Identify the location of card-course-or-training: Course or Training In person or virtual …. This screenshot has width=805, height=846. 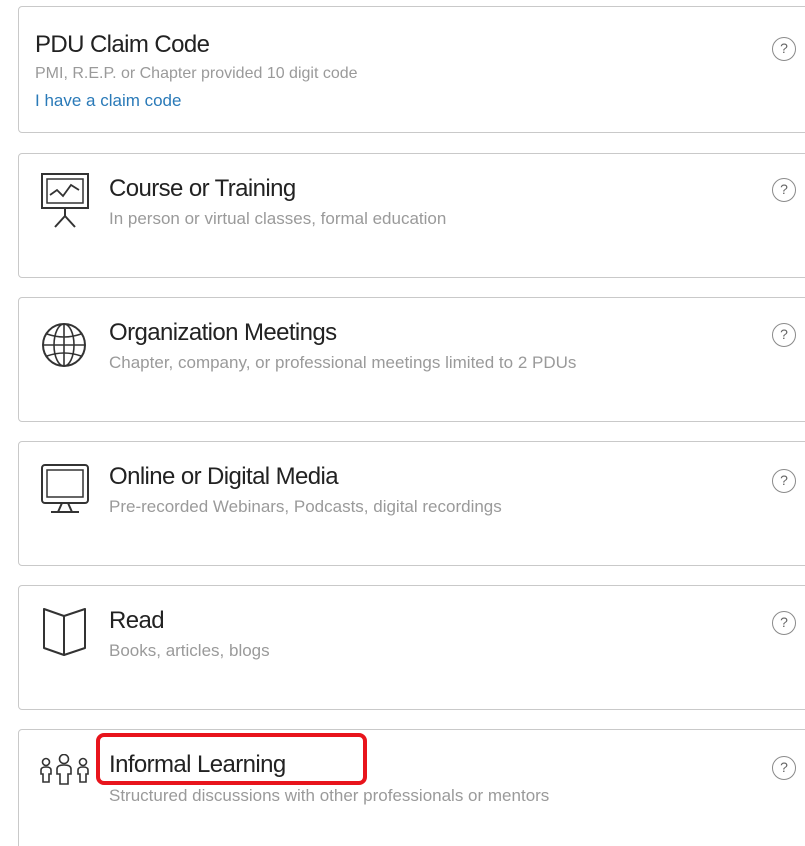
(411, 215).